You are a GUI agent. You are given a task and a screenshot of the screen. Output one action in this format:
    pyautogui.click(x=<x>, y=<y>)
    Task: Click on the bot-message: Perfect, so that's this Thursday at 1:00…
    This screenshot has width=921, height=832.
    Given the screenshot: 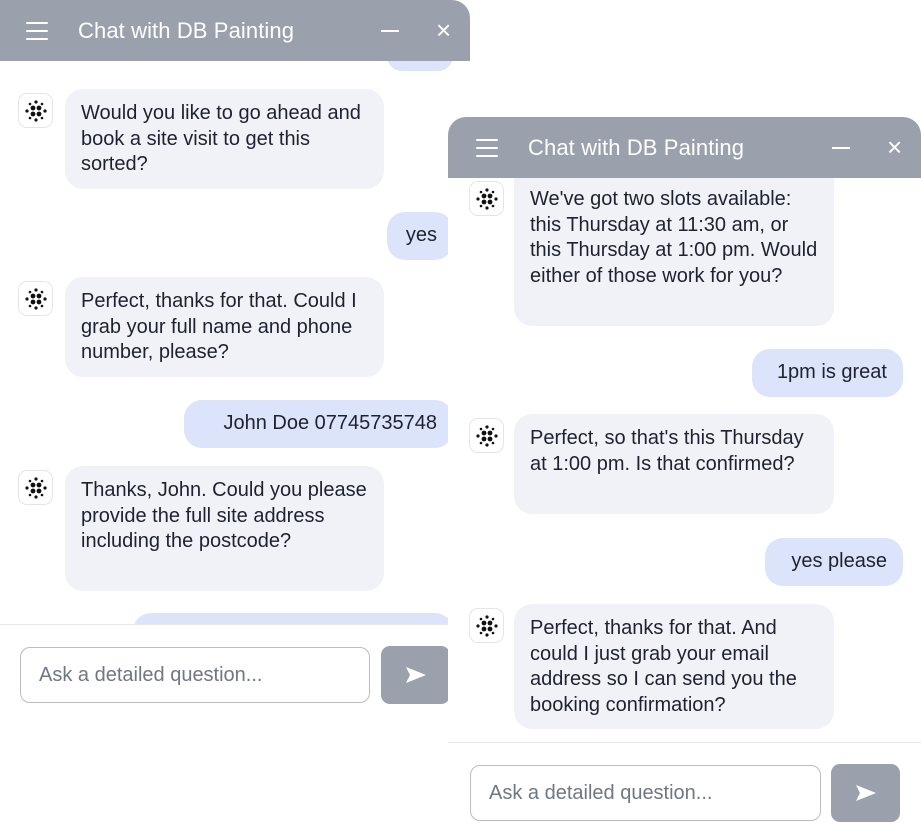 What is the action you would take?
    pyautogui.click(x=674, y=464)
    